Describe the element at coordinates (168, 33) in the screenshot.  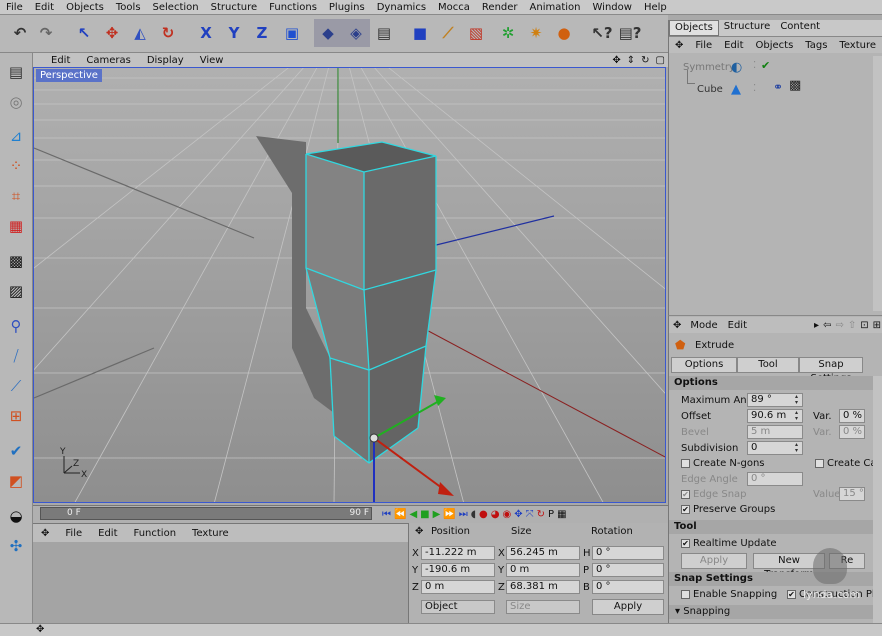
I see `rotate-tool-icon: ↻` at that location.